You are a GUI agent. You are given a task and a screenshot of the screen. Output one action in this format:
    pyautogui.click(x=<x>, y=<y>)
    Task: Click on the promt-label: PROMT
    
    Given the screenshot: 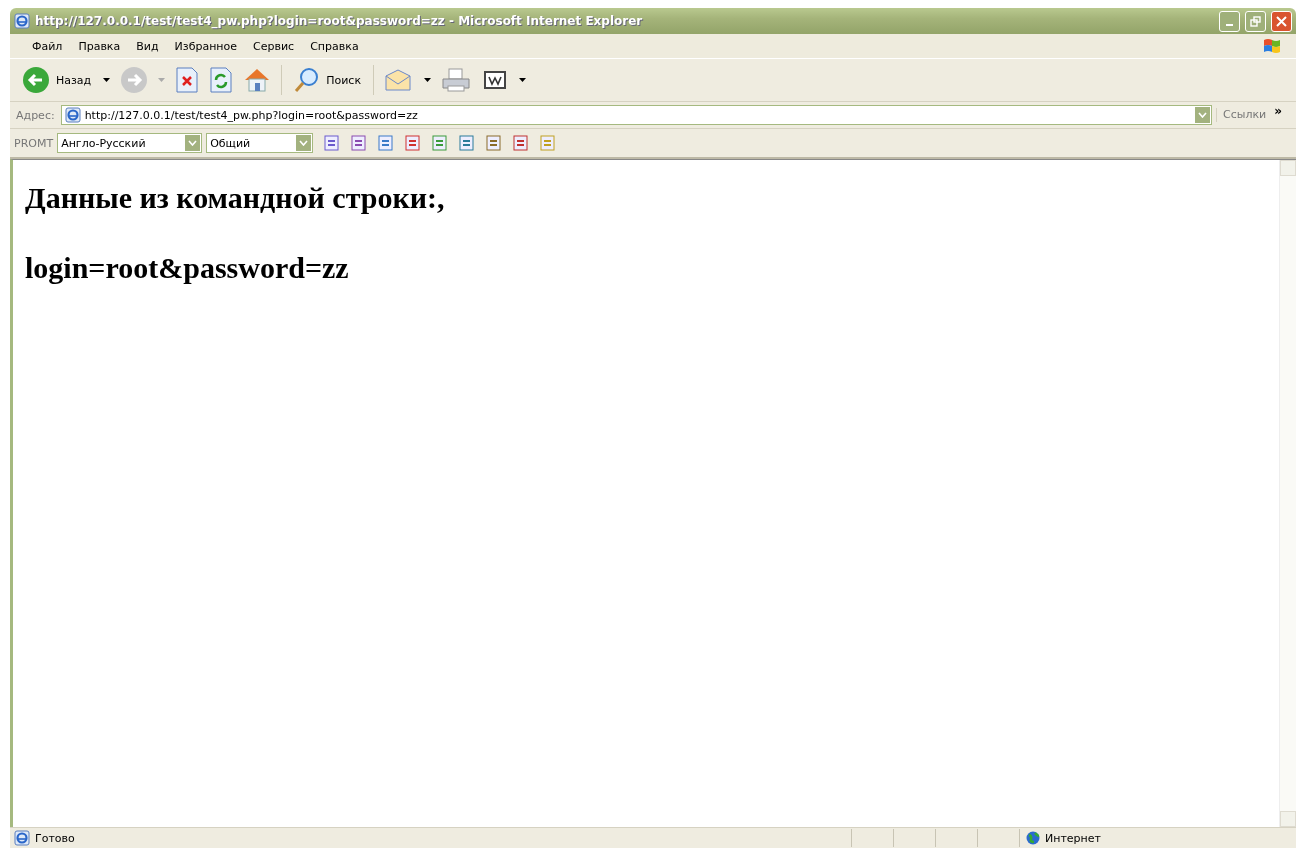 What is the action you would take?
    pyautogui.click(x=34, y=143)
    